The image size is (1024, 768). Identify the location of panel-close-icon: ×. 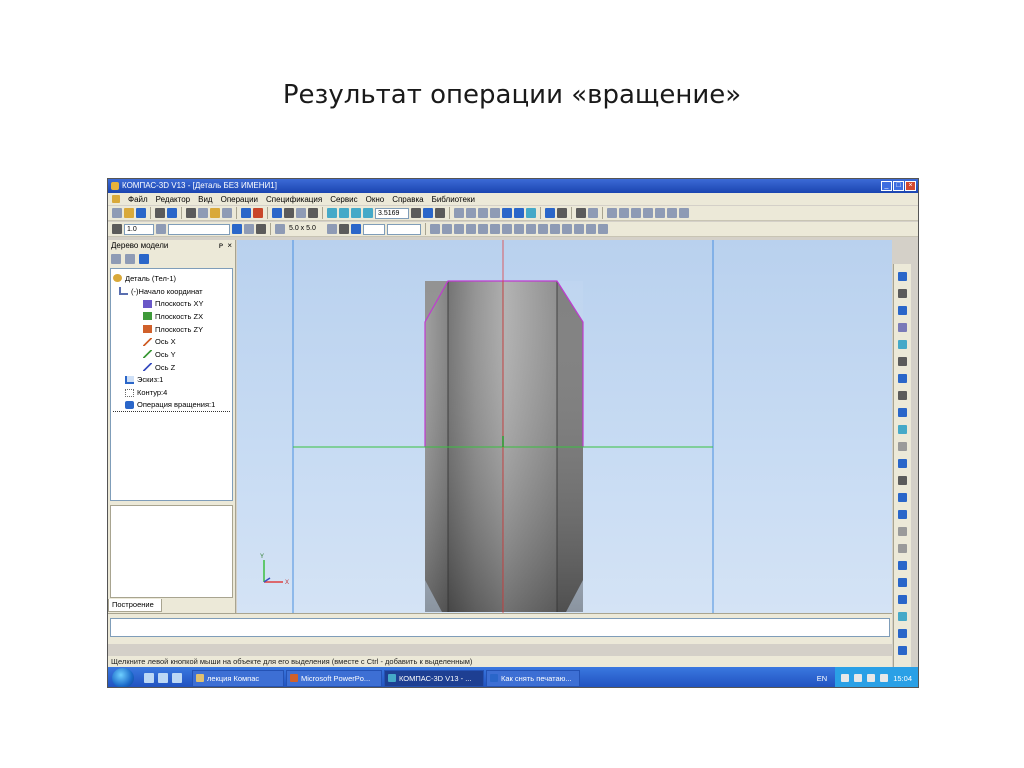
(229, 246).